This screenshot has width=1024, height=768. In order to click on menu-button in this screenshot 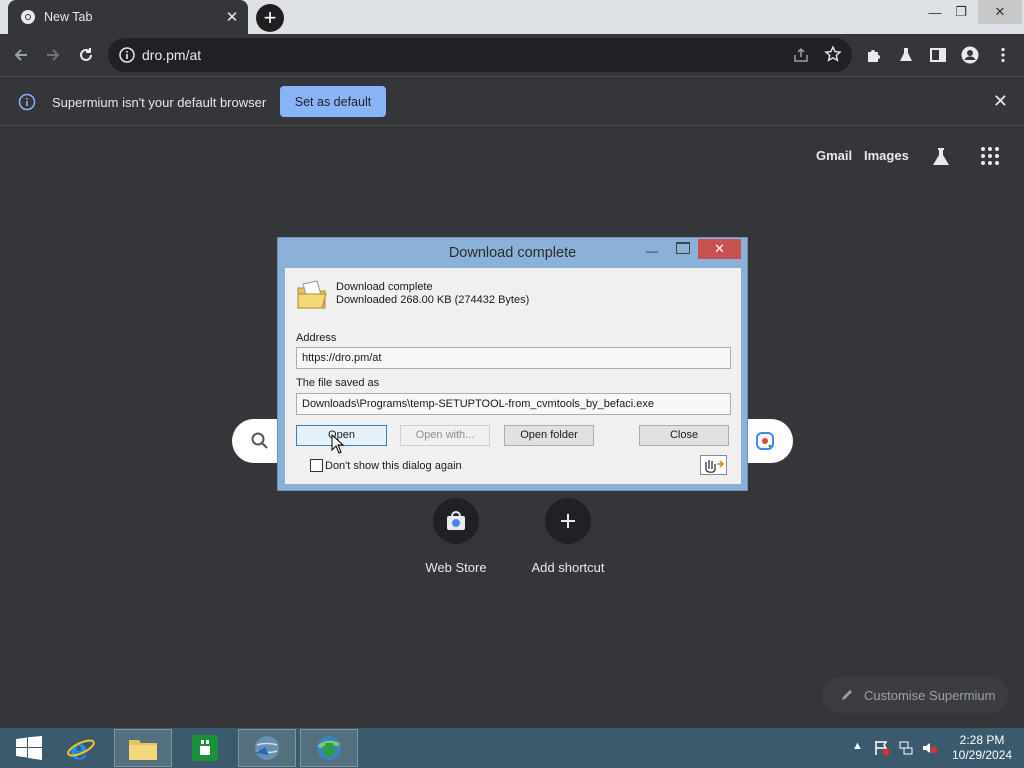, I will do `click(1003, 55)`.